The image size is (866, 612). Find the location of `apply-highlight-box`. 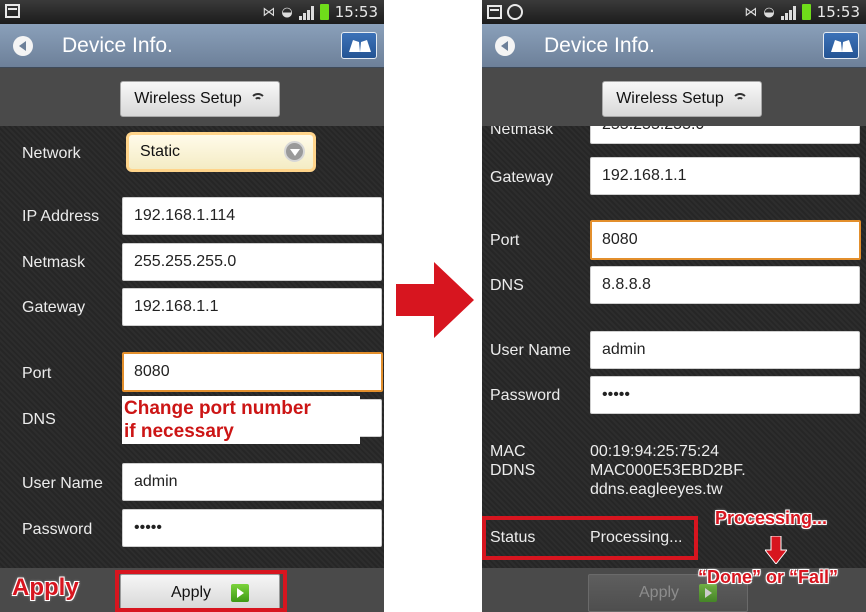

apply-highlight-box is located at coordinates (201, 591).